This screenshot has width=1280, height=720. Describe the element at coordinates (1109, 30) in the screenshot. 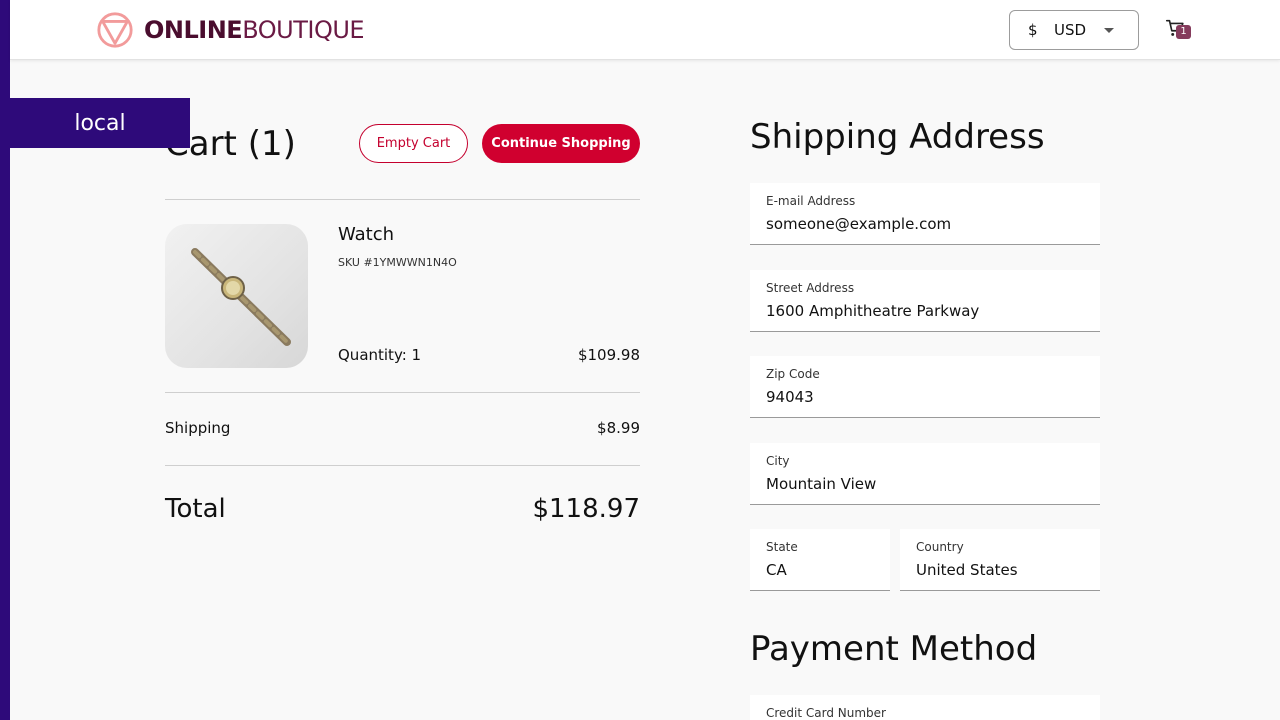

I see `chevron-down-icon` at that location.